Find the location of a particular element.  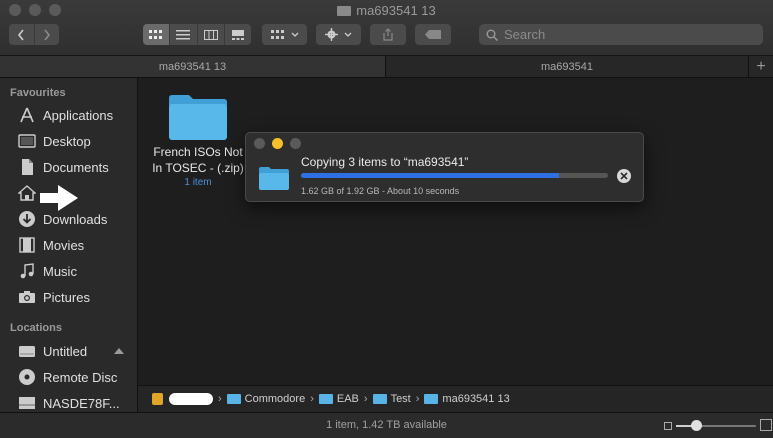

sidebar-item-label: Music is located at coordinates (60, 271).